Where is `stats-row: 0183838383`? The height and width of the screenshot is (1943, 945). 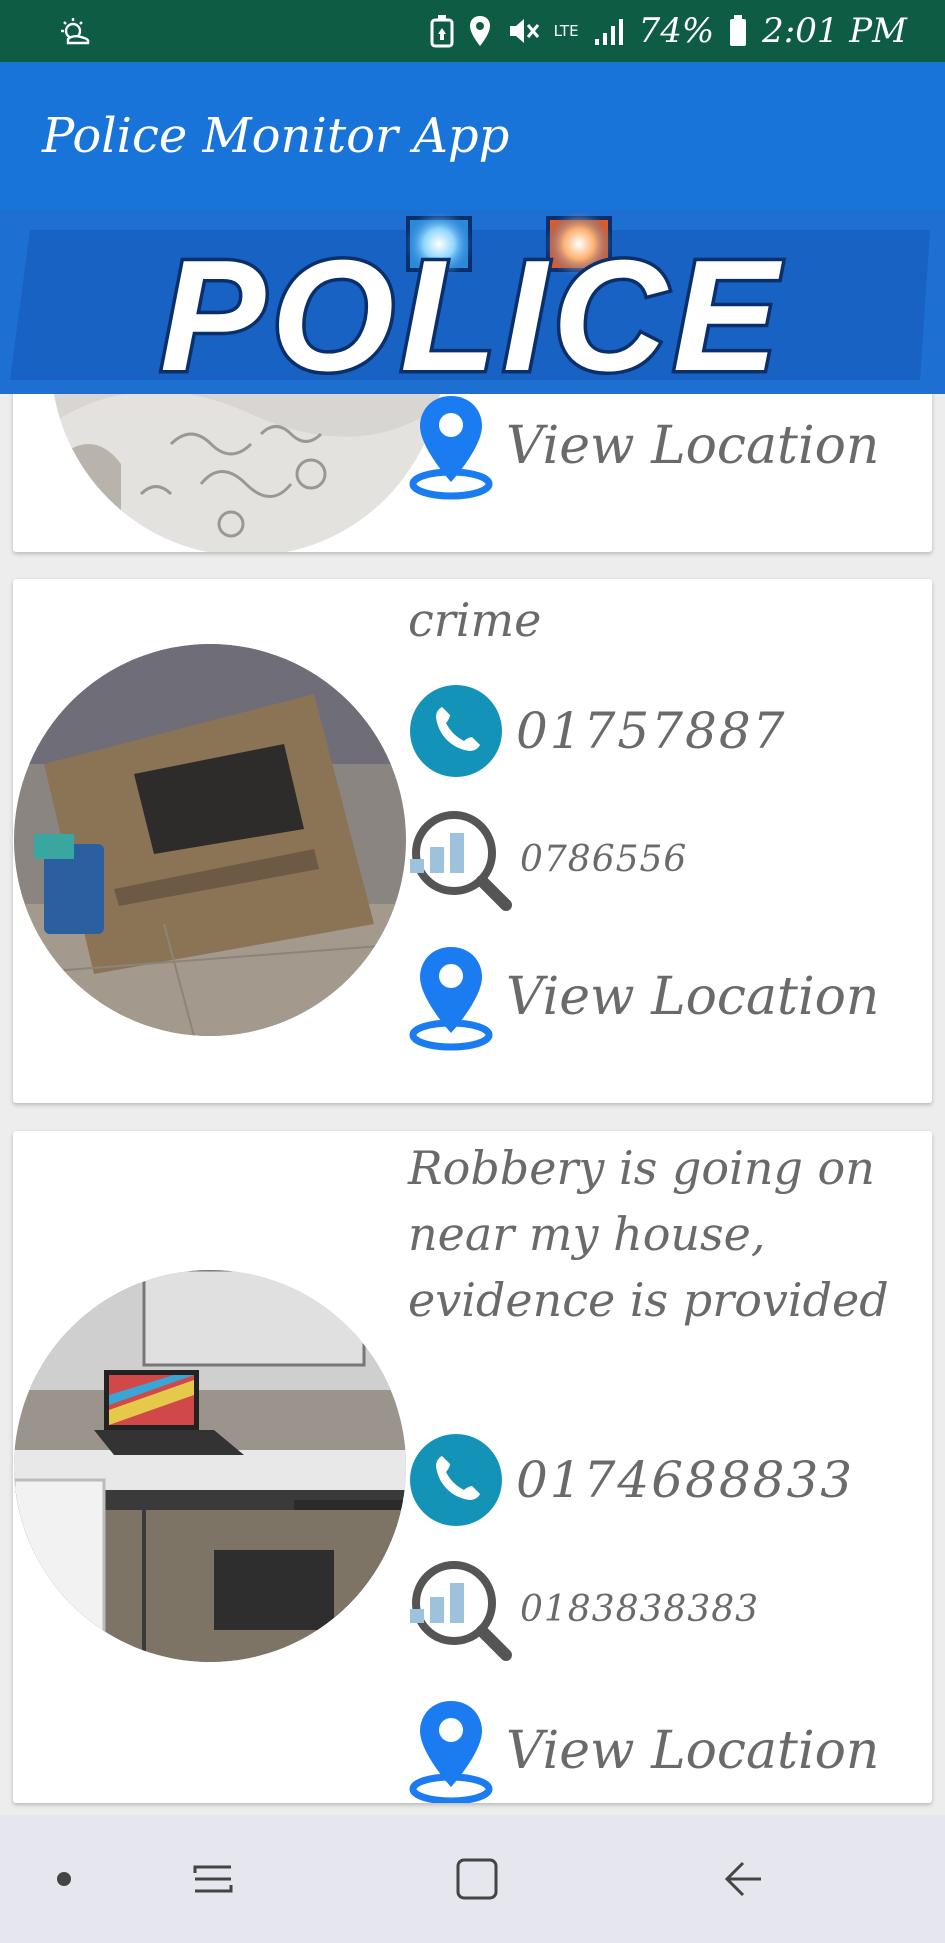
stats-row: 0183838383 is located at coordinates (583, 1609).